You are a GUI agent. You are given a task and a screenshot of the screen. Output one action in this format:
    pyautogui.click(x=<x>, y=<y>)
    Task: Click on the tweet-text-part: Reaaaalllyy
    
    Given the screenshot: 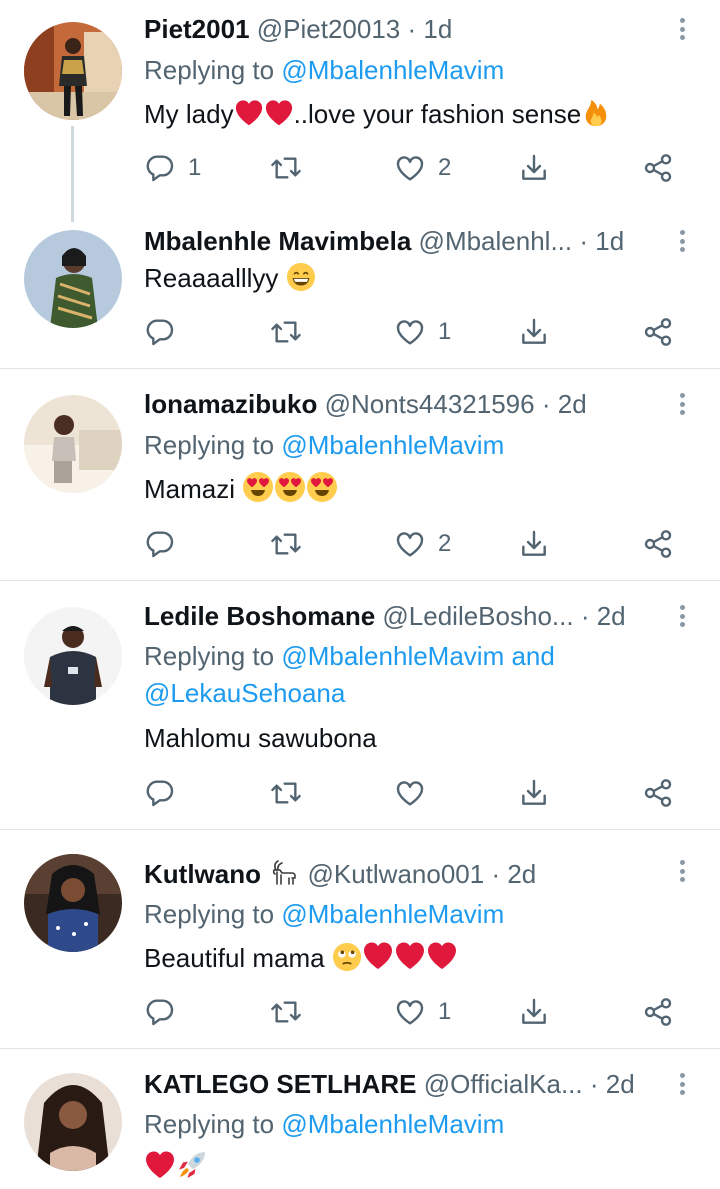 What is the action you would take?
    pyautogui.click(x=211, y=278)
    